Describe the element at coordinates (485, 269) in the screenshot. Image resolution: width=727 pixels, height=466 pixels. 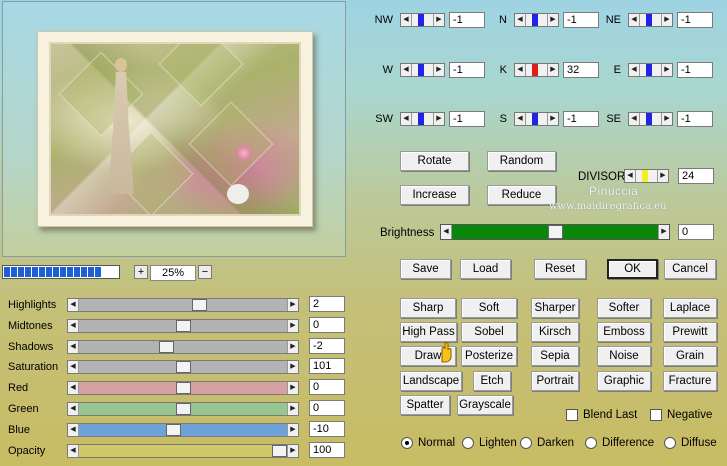
I see `load-button: Load` at that location.